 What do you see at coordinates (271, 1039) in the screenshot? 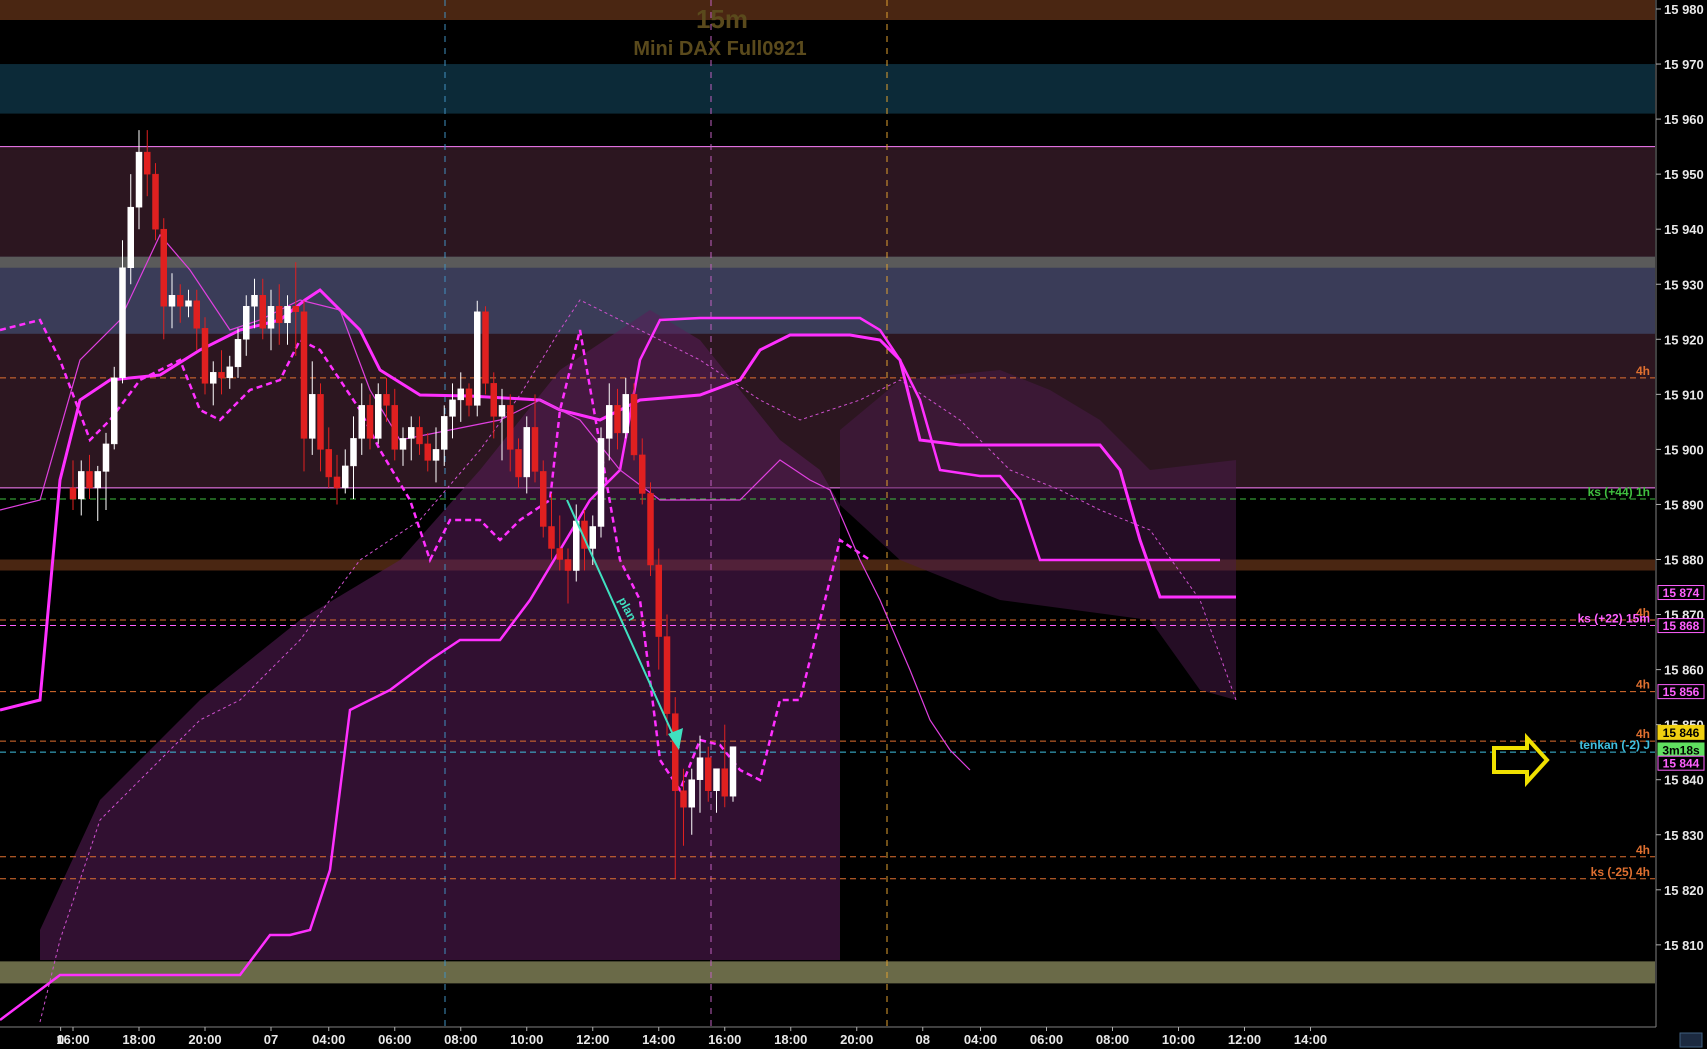
I see `x-tick-label: 07` at bounding box center [271, 1039].